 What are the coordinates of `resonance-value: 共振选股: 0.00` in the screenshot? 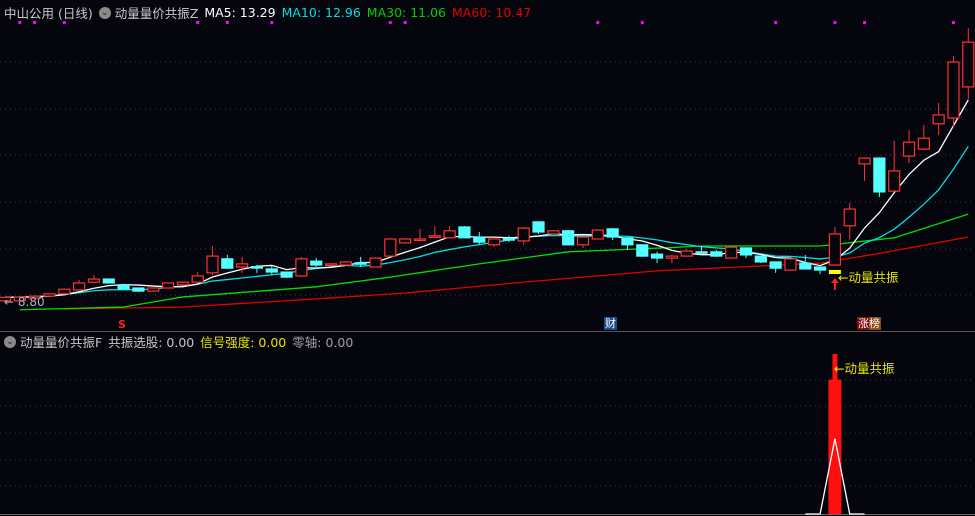 It's located at (151, 342).